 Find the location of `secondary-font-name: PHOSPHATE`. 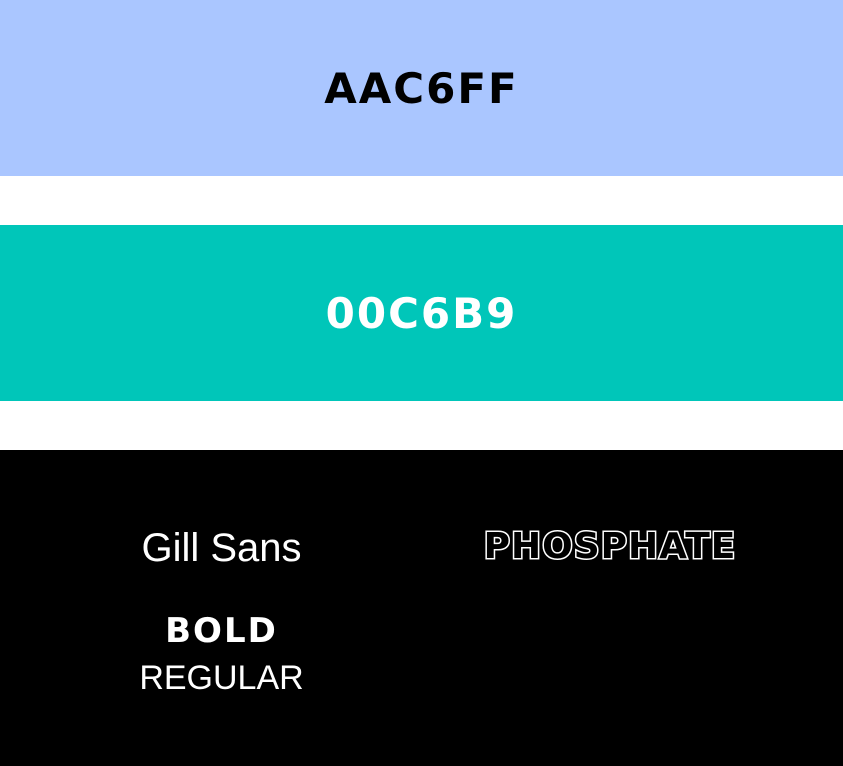

secondary-font-name: PHOSPHATE is located at coordinates (609, 547).